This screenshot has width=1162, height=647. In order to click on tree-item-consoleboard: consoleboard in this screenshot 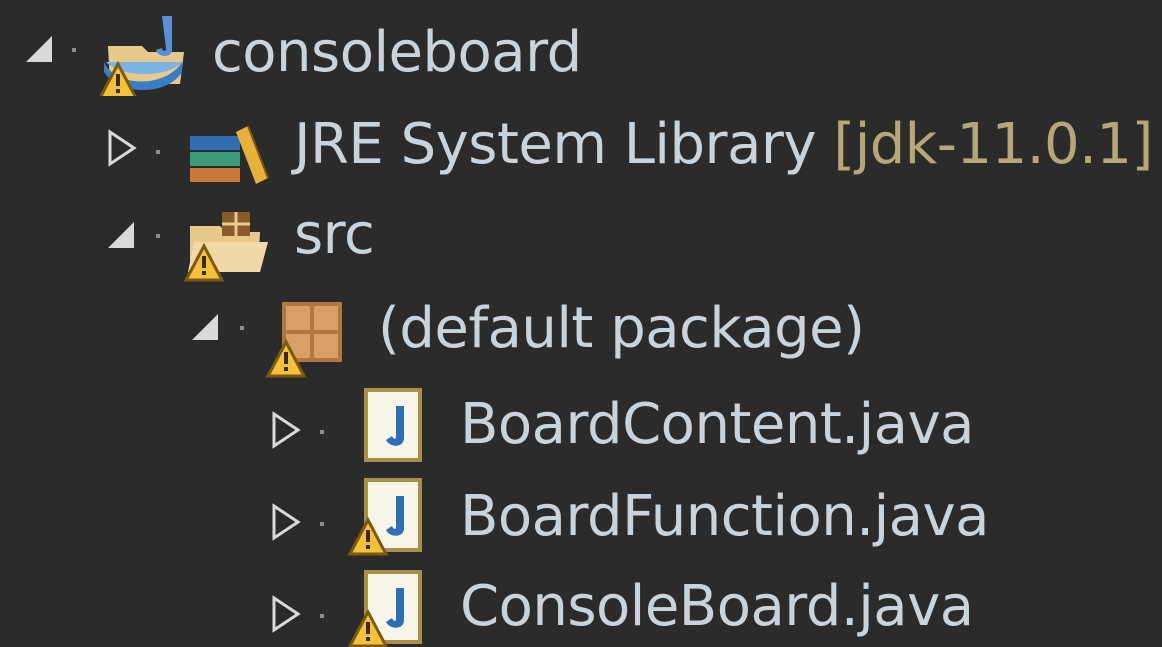, I will do `click(581, 50)`.